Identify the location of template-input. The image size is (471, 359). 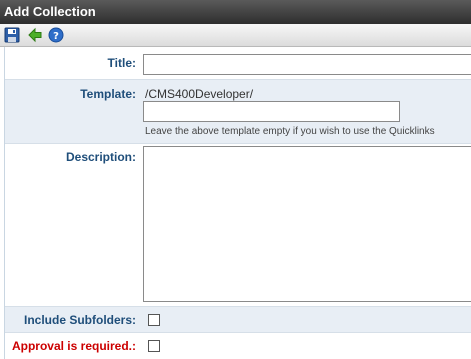
(271, 111).